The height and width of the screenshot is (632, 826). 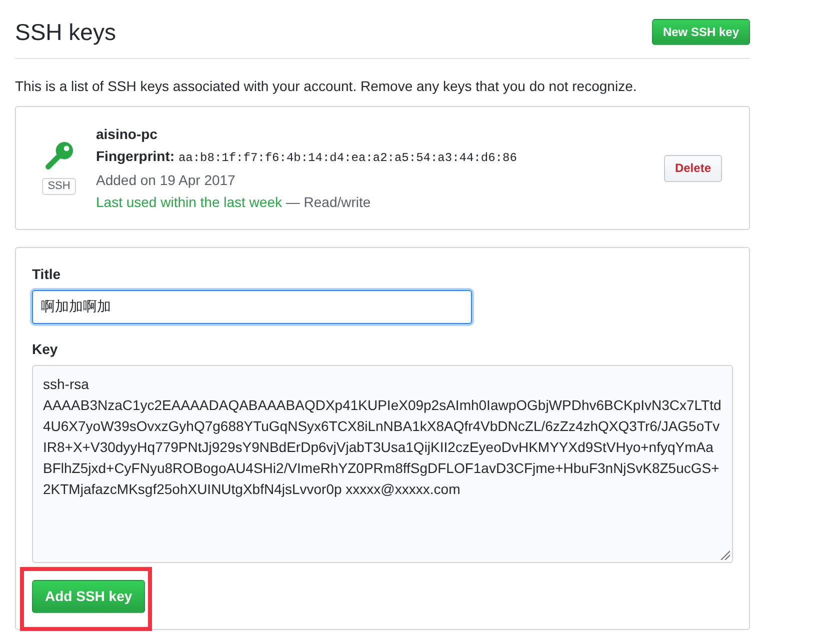 I want to click on access-text: — Read/write, so click(x=328, y=202).